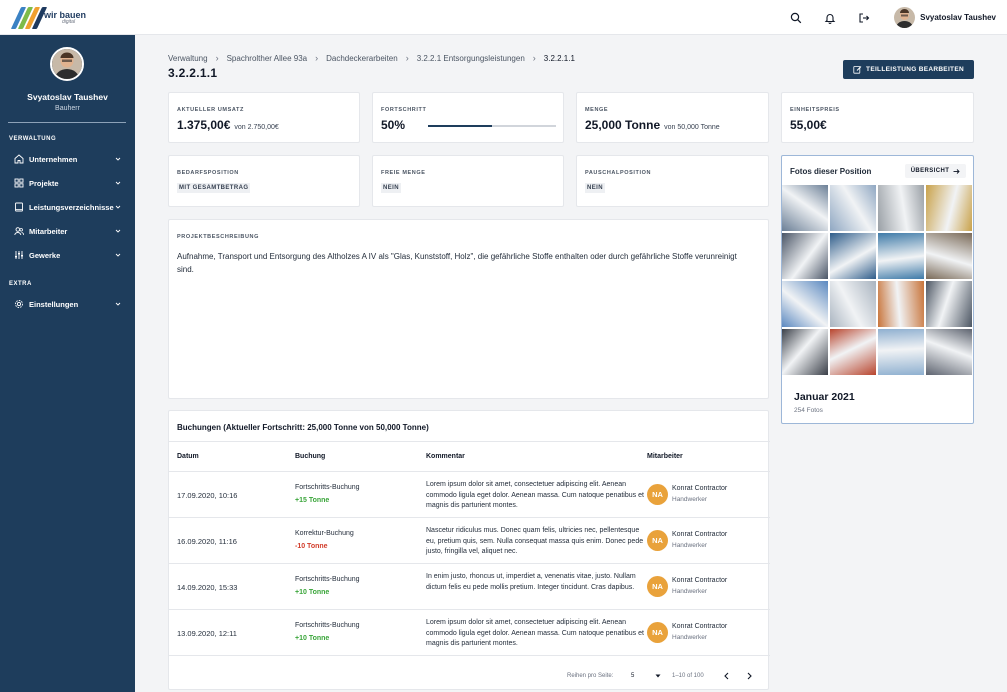 The image size is (1007, 692). What do you see at coordinates (19, 255) in the screenshot?
I see `sliders-icon` at bounding box center [19, 255].